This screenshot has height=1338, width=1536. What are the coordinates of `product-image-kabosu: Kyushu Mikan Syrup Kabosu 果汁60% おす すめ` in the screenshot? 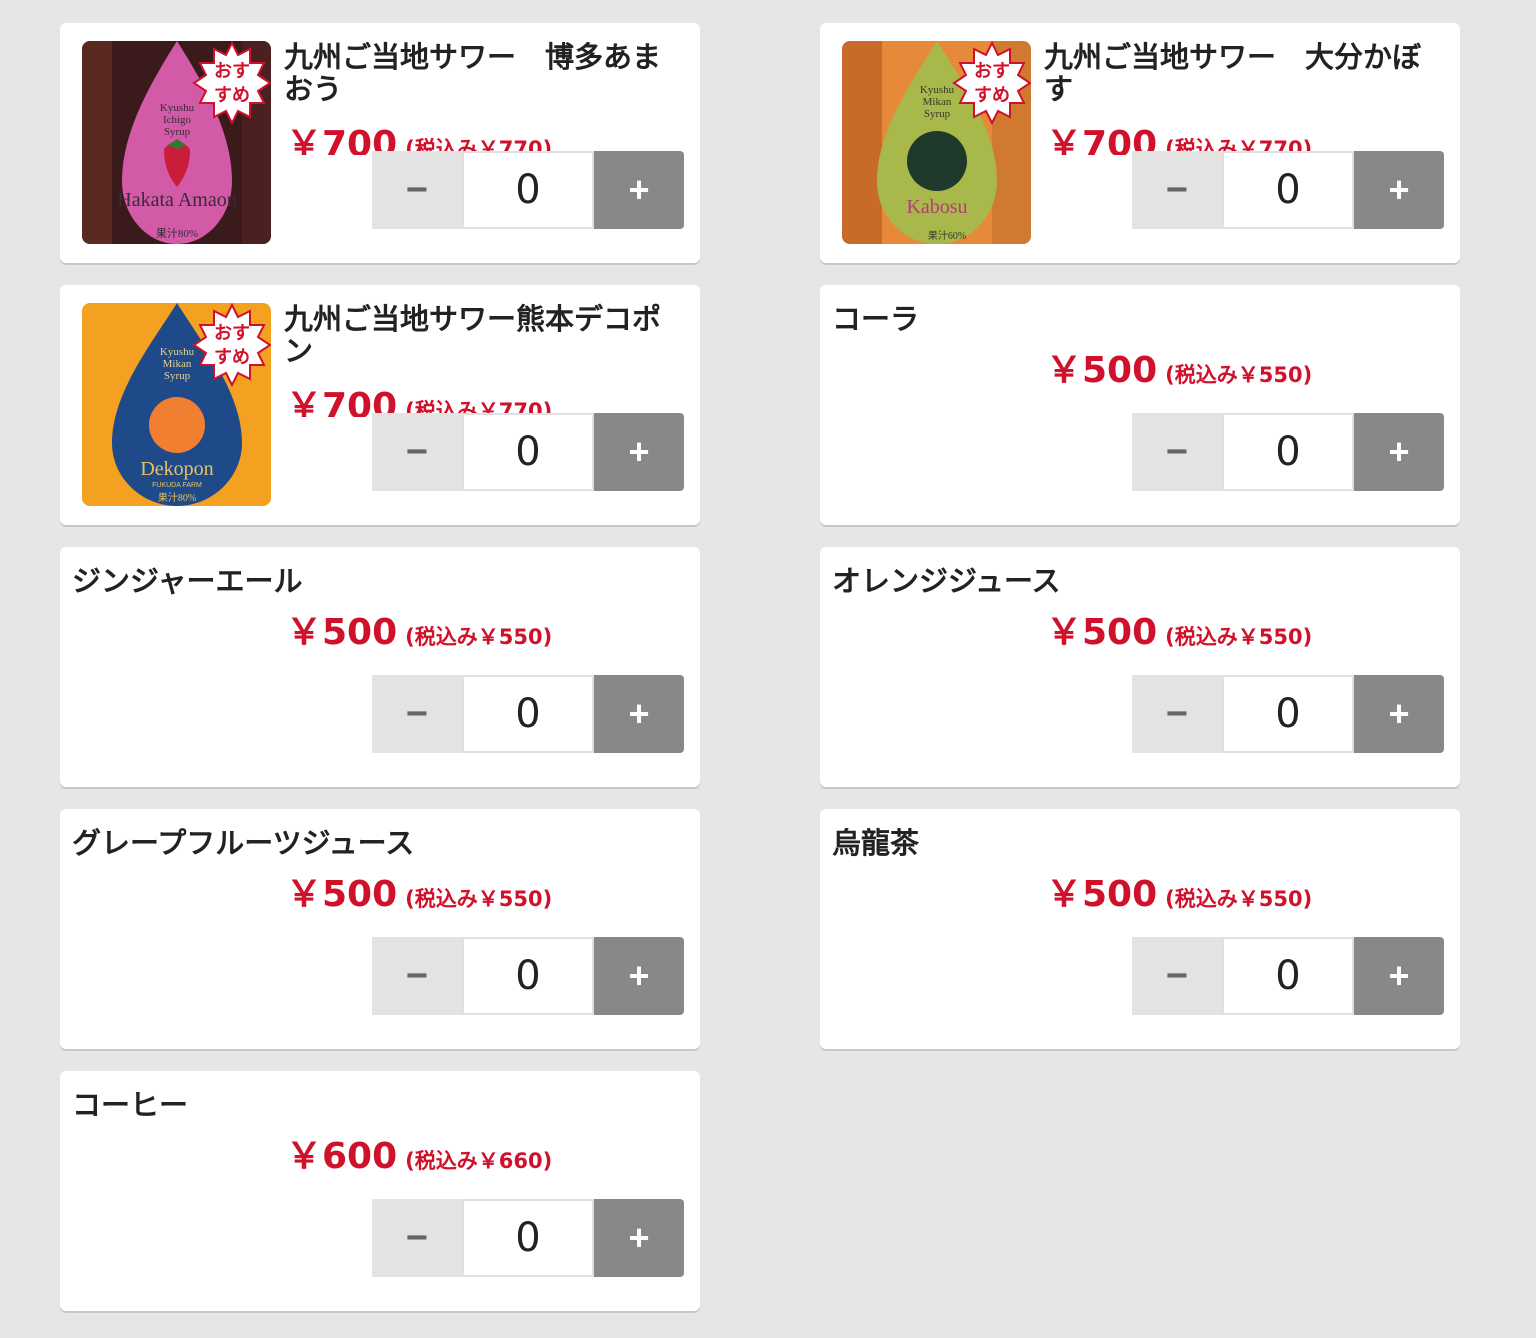 It's located at (936, 142).